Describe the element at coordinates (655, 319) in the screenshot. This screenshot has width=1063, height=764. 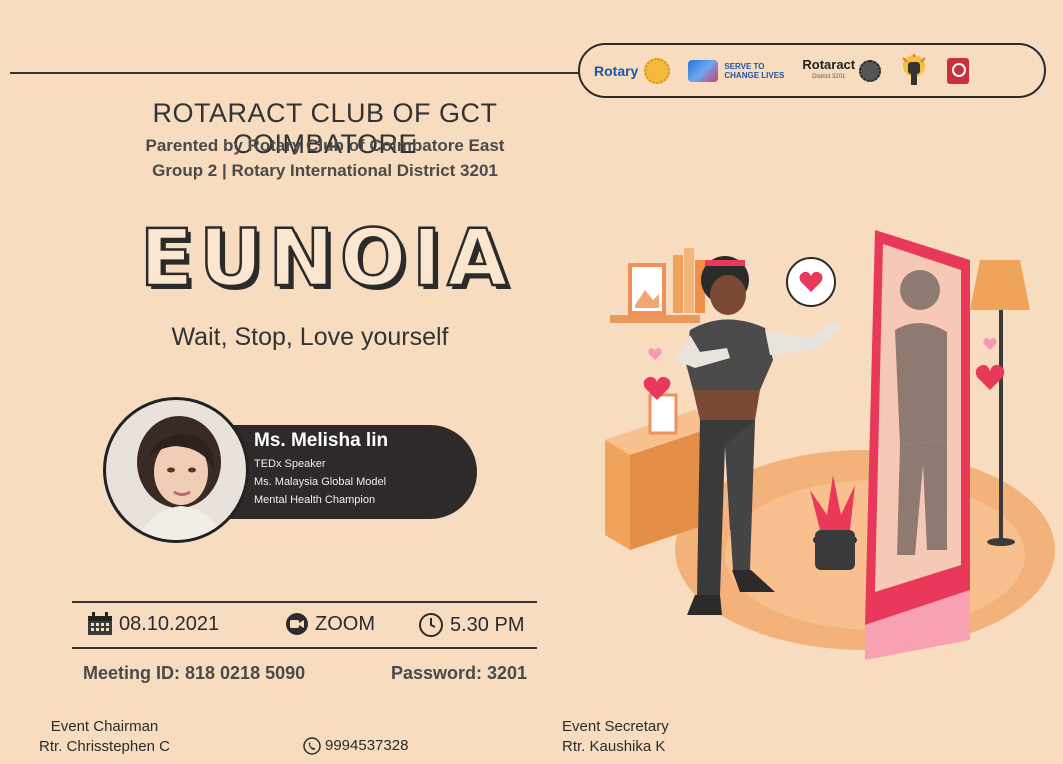
I see `wall-shelf` at that location.